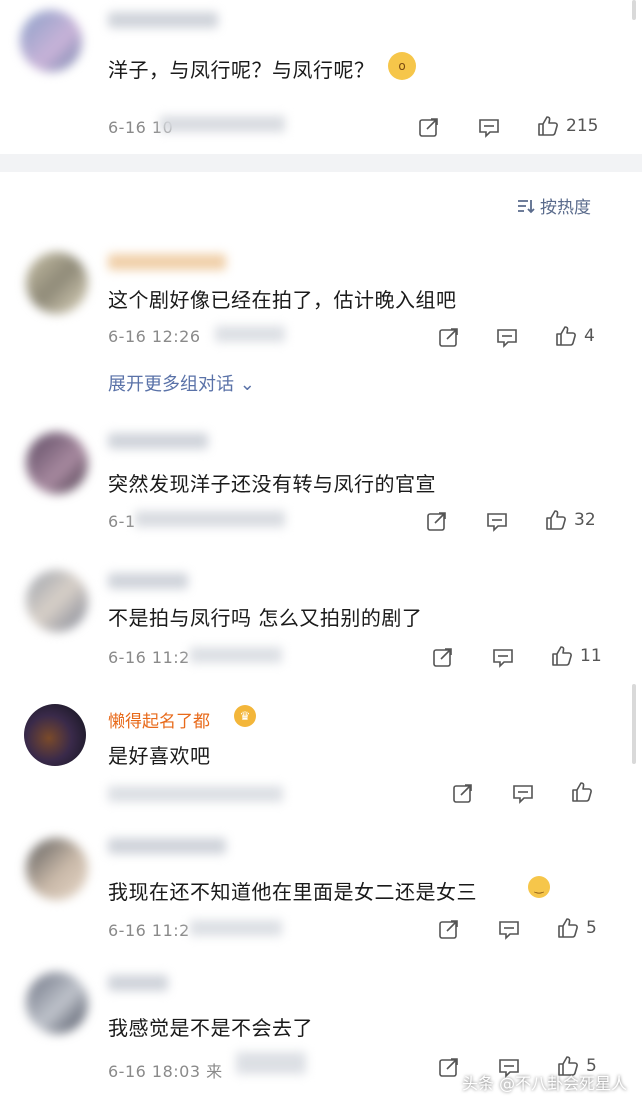 Image resolution: width=642 pixels, height=1102 pixels. Describe the element at coordinates (576, 656) in the screenshot. I see `like-button: 11` at that location.